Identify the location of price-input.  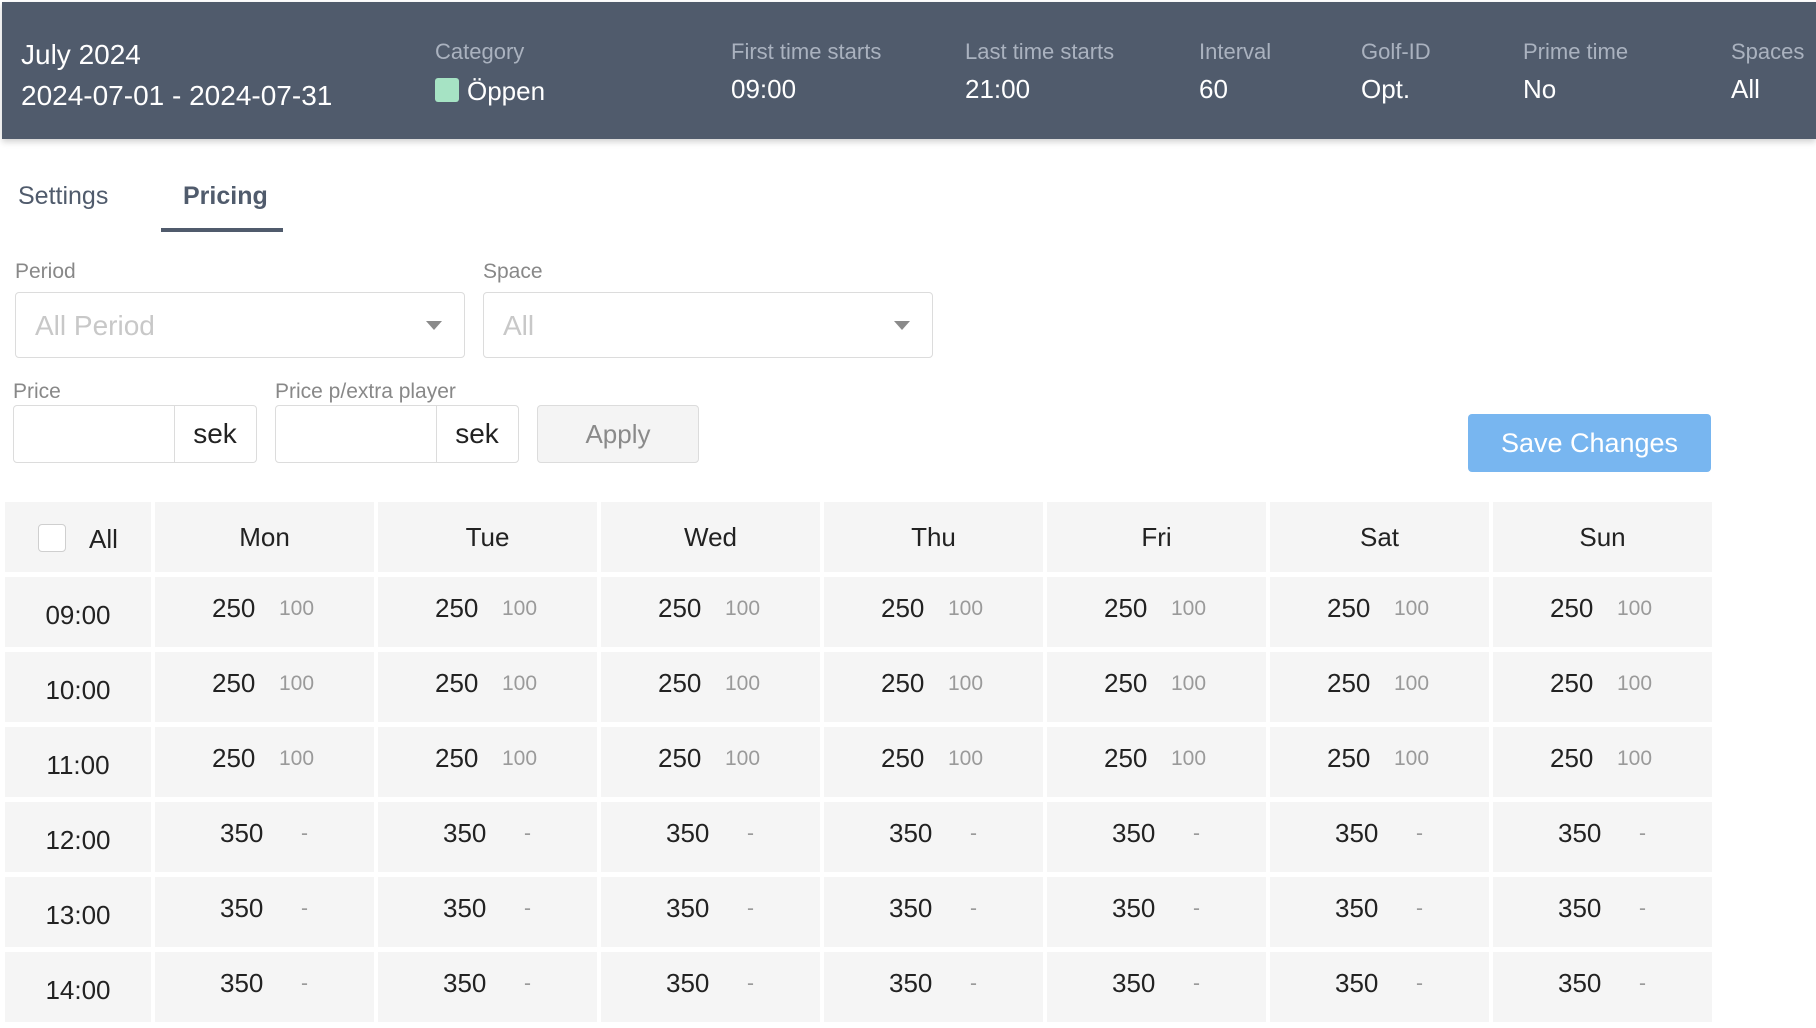
(94, 434).